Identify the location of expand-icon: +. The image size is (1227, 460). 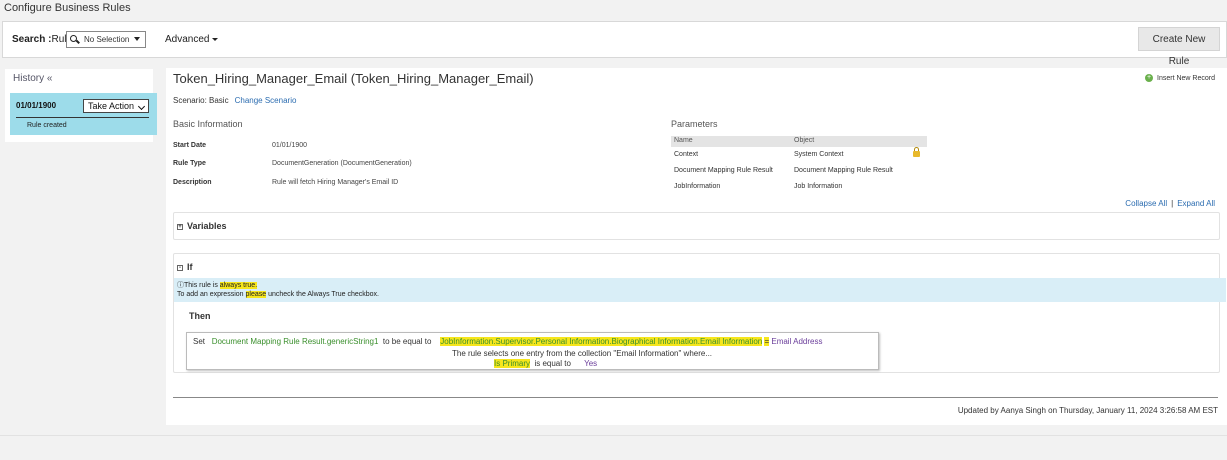
(180, 226).